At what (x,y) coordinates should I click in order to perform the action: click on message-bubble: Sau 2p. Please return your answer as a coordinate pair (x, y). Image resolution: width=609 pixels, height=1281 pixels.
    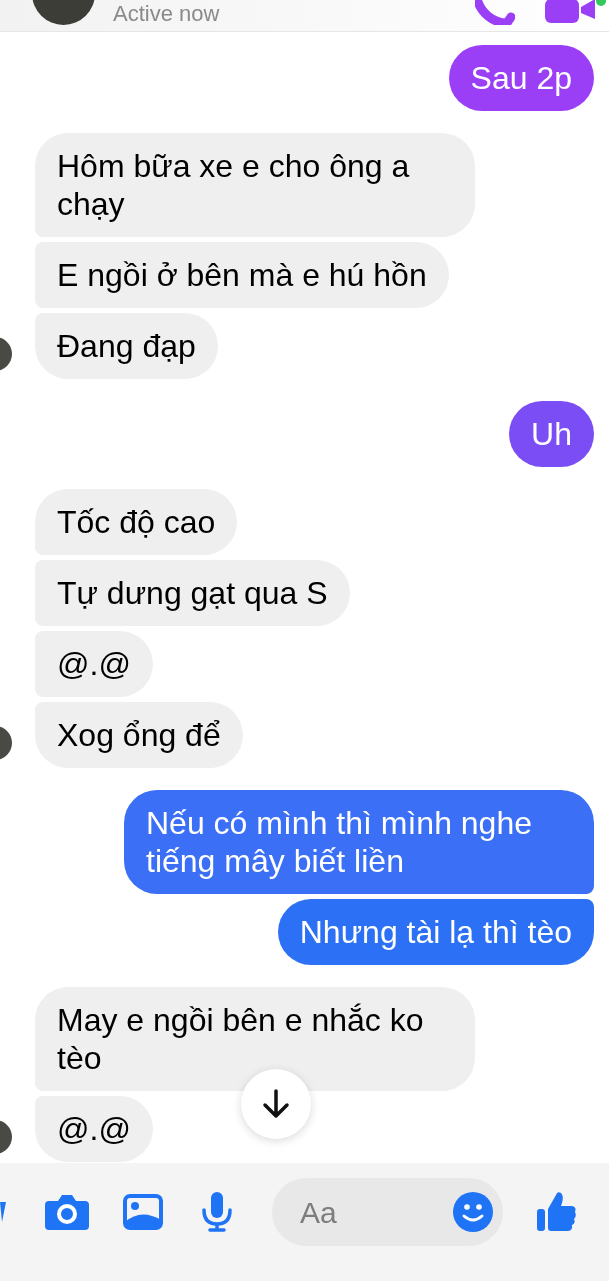
    Looking at the image, I should click on (521, 78).